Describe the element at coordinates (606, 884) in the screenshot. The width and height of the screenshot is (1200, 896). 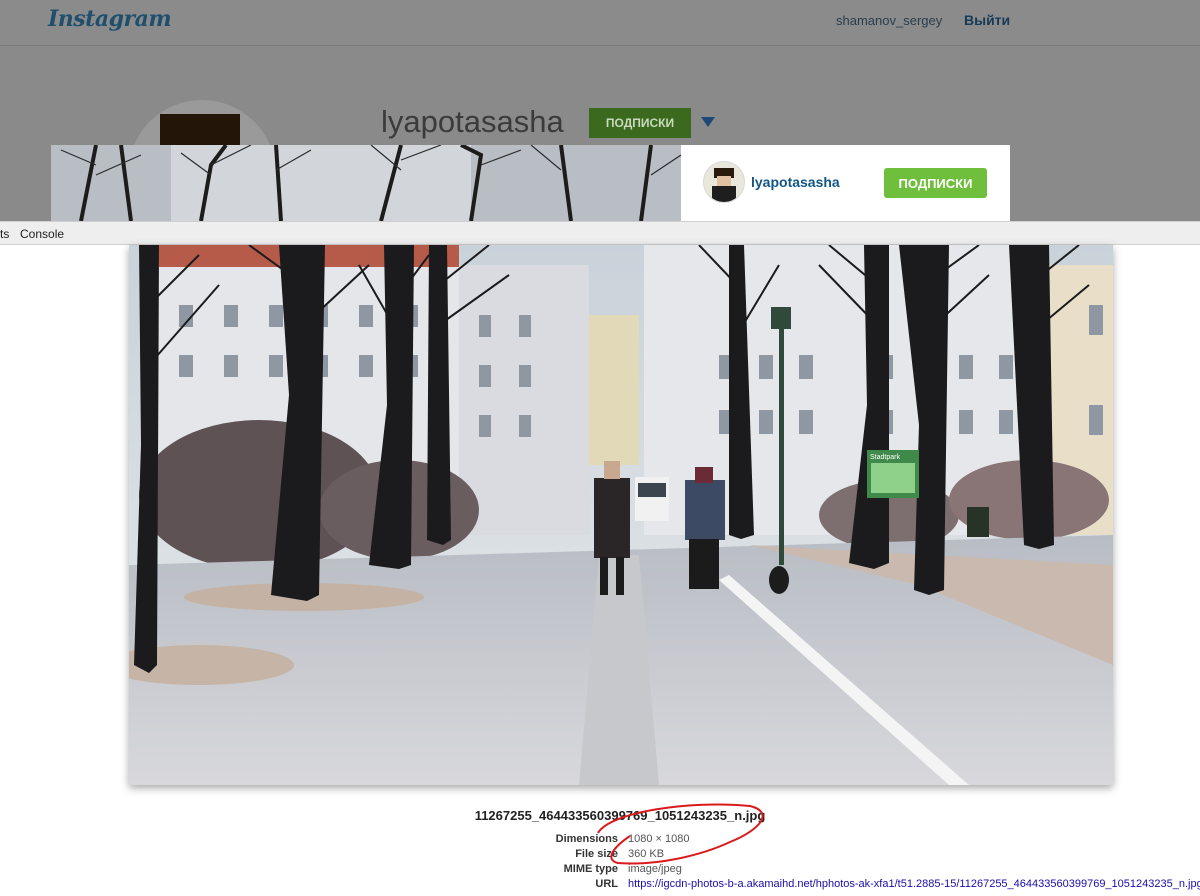
I see `url-label: URL` at that location.